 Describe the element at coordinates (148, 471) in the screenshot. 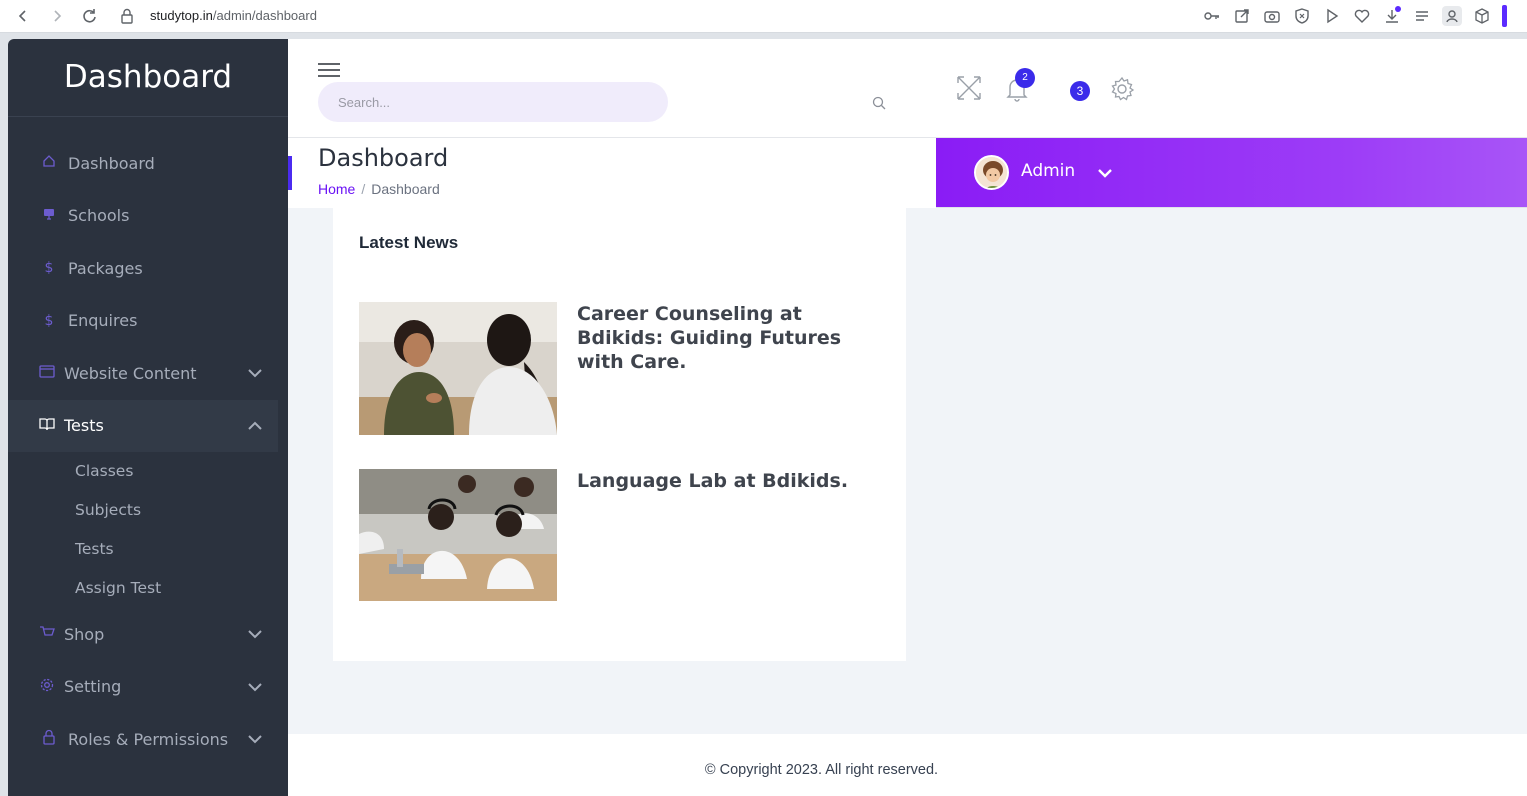

I see `submenu-item-classes: Classes` at that location.